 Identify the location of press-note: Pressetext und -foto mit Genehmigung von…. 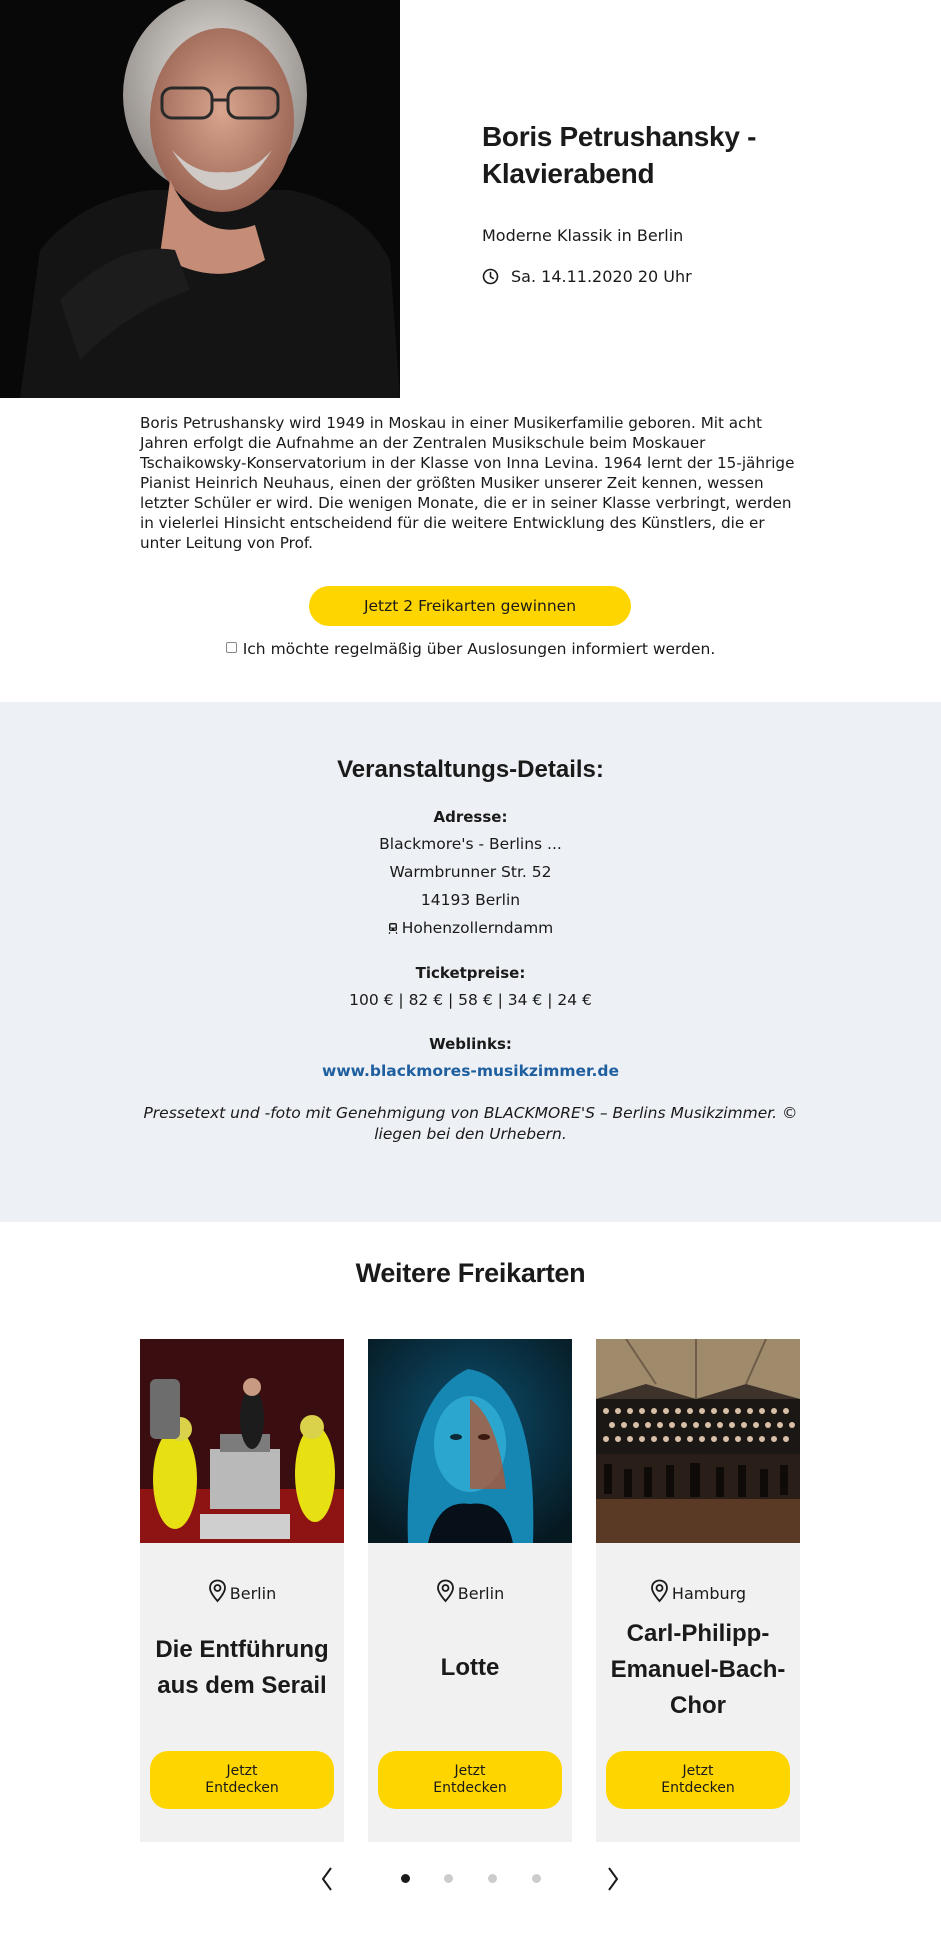
(470, 1124).